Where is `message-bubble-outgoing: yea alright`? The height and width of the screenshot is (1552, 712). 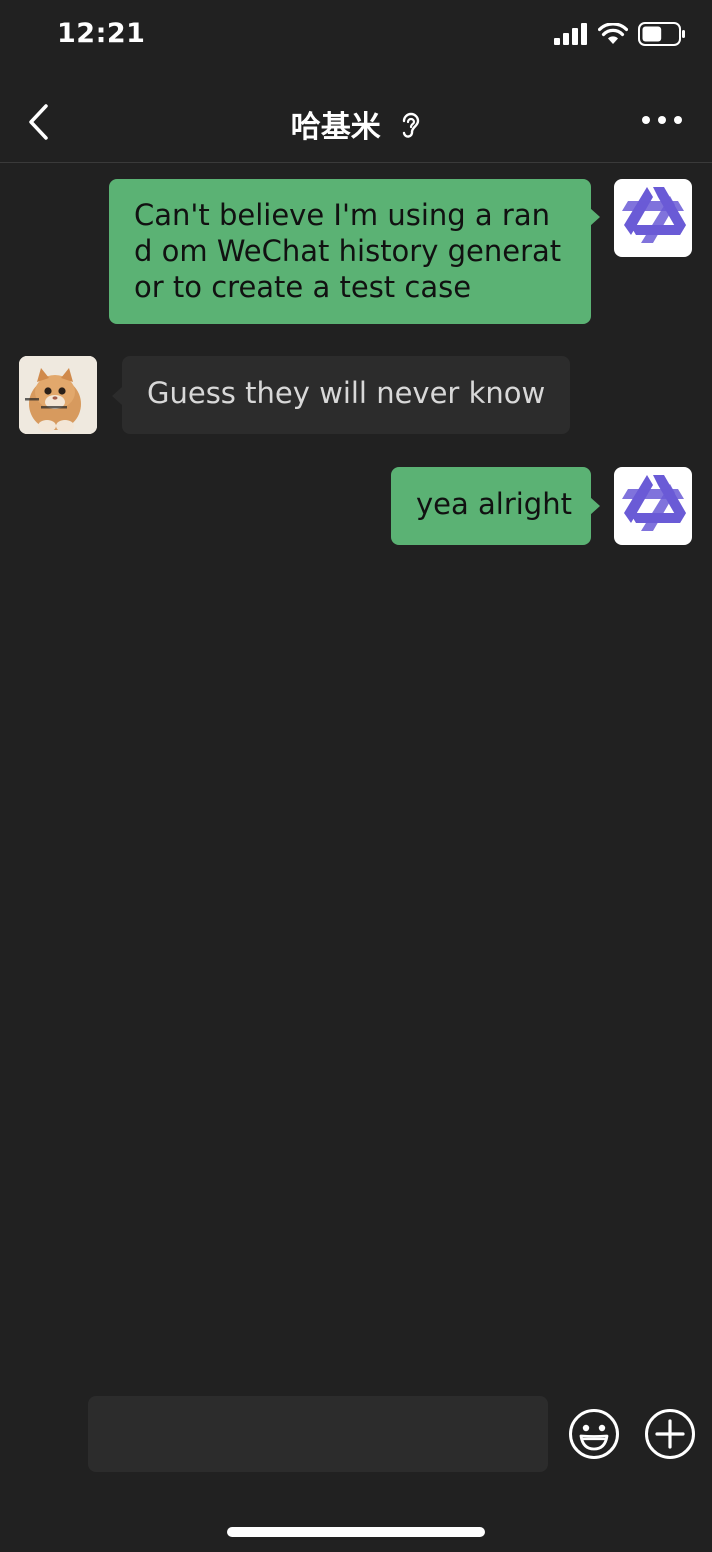
message-bubble-outgoing: yea alright is located at coordinates (491, 506).